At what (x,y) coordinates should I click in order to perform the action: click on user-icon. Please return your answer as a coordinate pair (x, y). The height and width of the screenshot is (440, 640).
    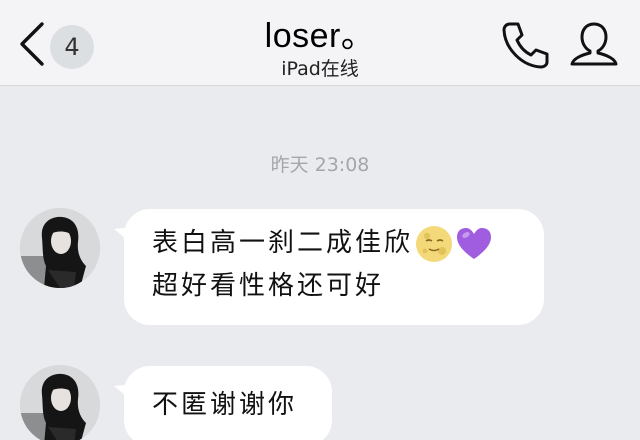
    Looking at the image, I should click on (594, 44).